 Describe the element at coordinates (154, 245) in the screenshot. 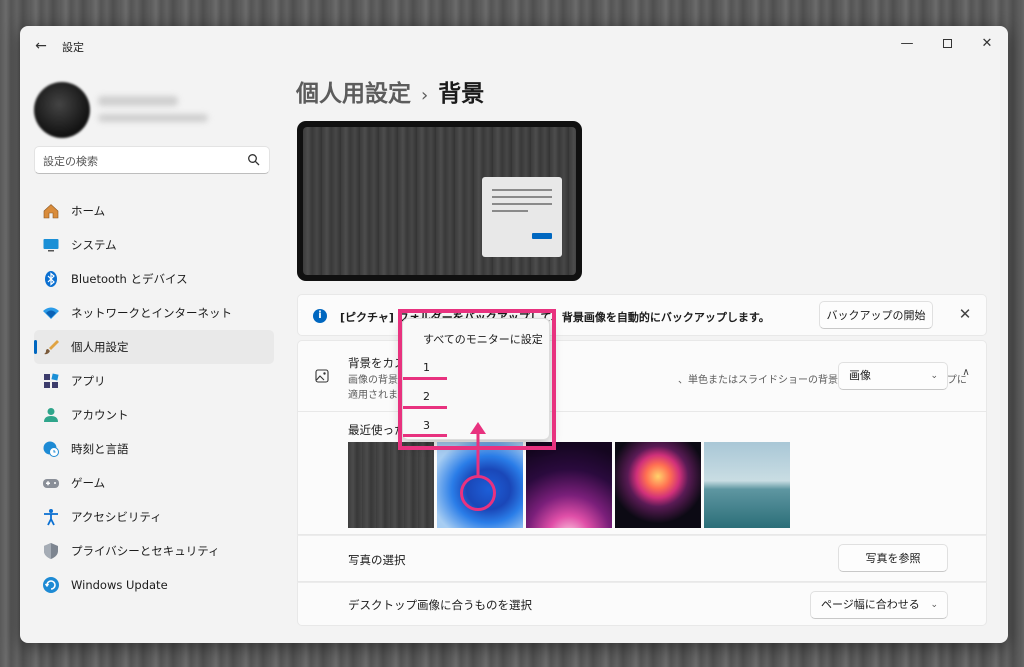

I see `sidebar-item-system: システム` at that location.